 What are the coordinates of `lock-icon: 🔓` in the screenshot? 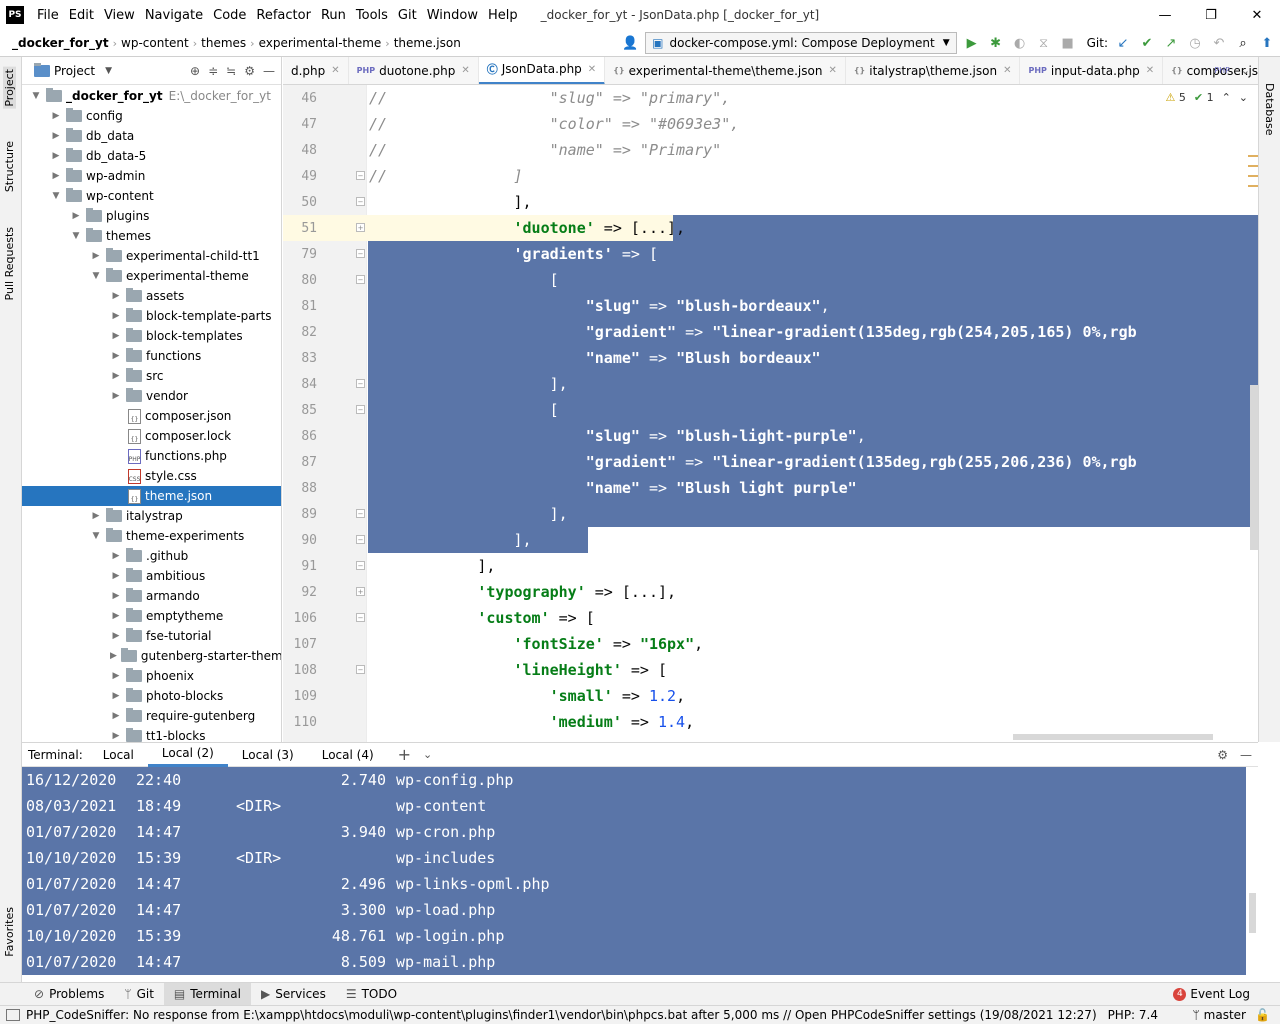 It's located at (1262, 1015).